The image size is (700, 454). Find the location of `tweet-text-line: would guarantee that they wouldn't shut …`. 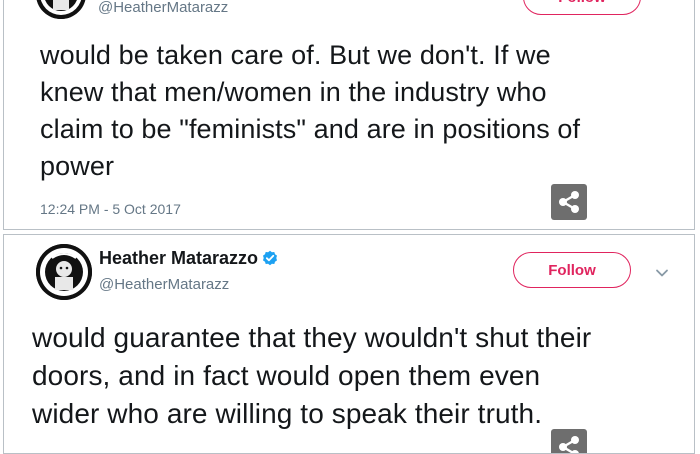

tweet-text-line: would guarantee that they wouldn't shut … is located at coordinates (312, 337).